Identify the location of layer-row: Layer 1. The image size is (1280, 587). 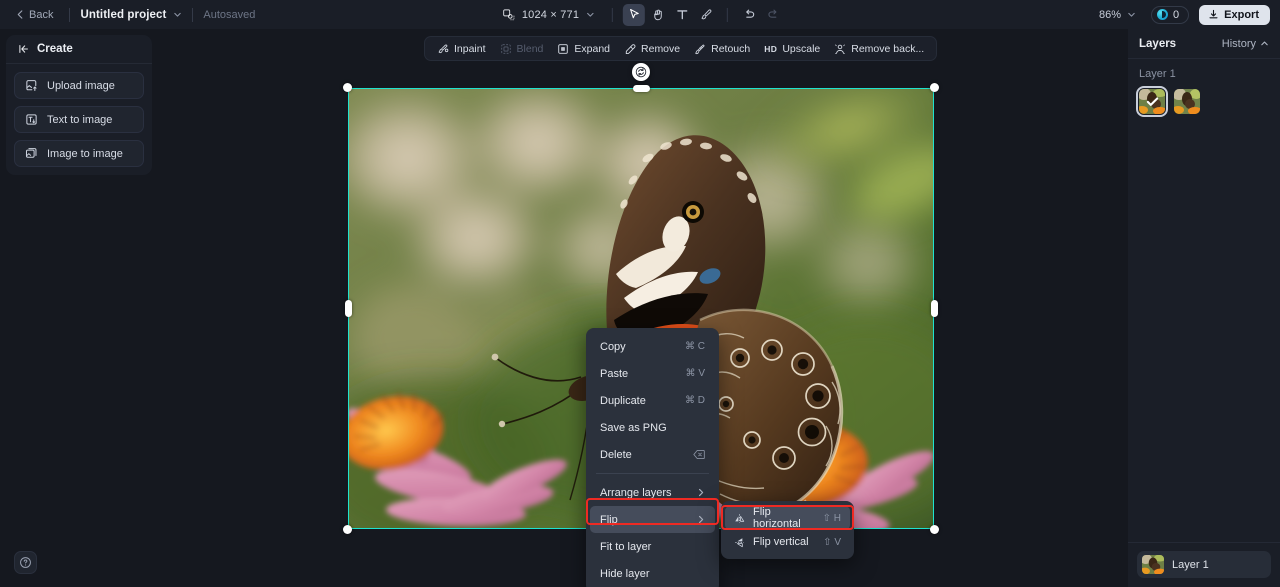
(1204, 564).